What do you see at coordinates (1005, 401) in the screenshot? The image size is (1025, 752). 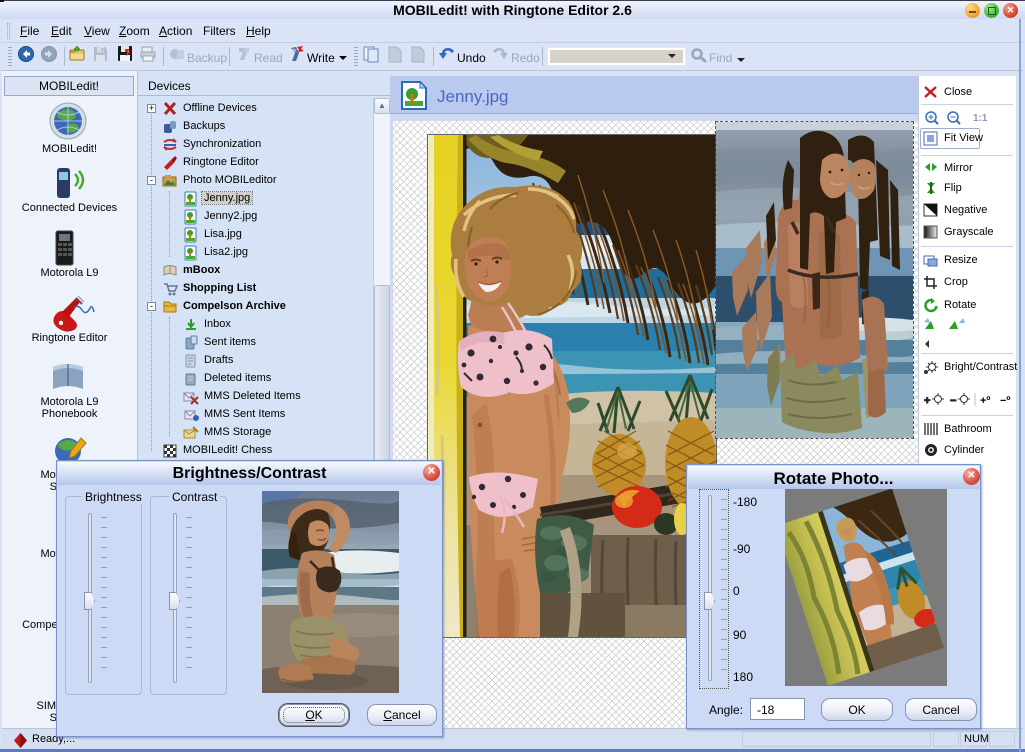 I see `svg-text: −º` at bounding box center [1005, 401].